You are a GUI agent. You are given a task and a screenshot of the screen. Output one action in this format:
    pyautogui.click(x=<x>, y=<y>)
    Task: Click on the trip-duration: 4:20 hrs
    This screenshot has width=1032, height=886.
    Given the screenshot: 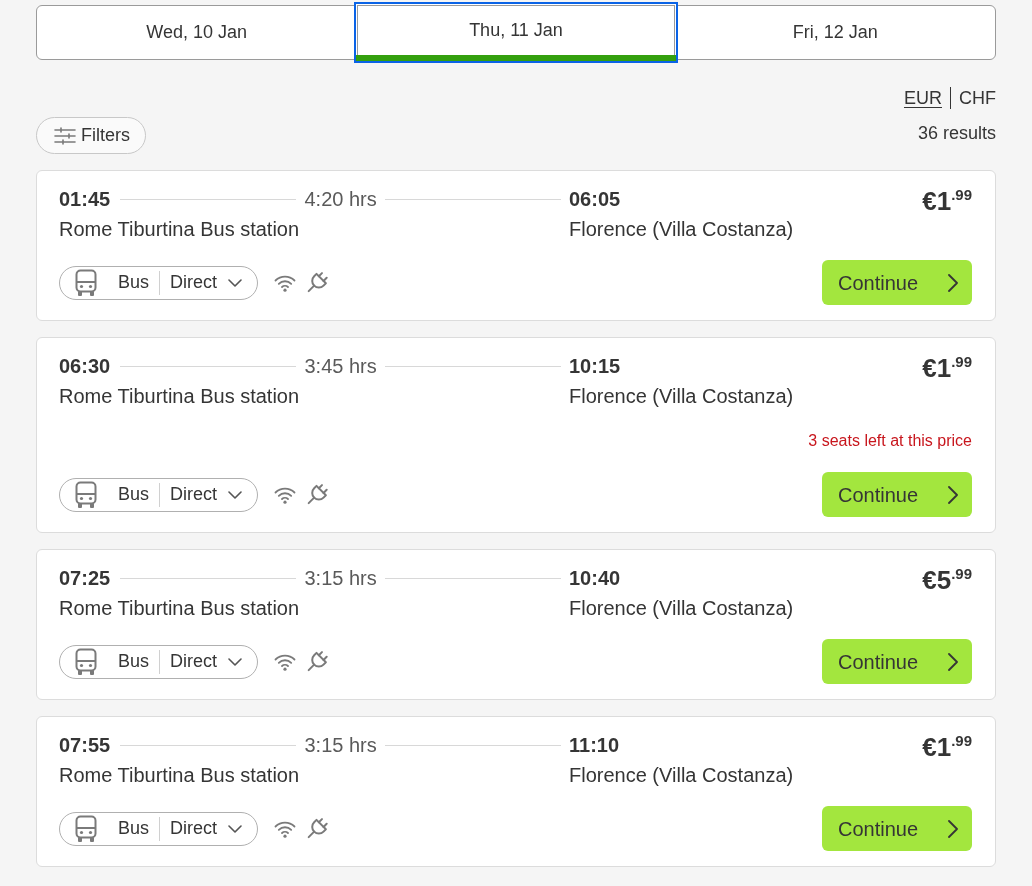 What is the action you would take?
    pyautogui.click(x=340, y=199)
    